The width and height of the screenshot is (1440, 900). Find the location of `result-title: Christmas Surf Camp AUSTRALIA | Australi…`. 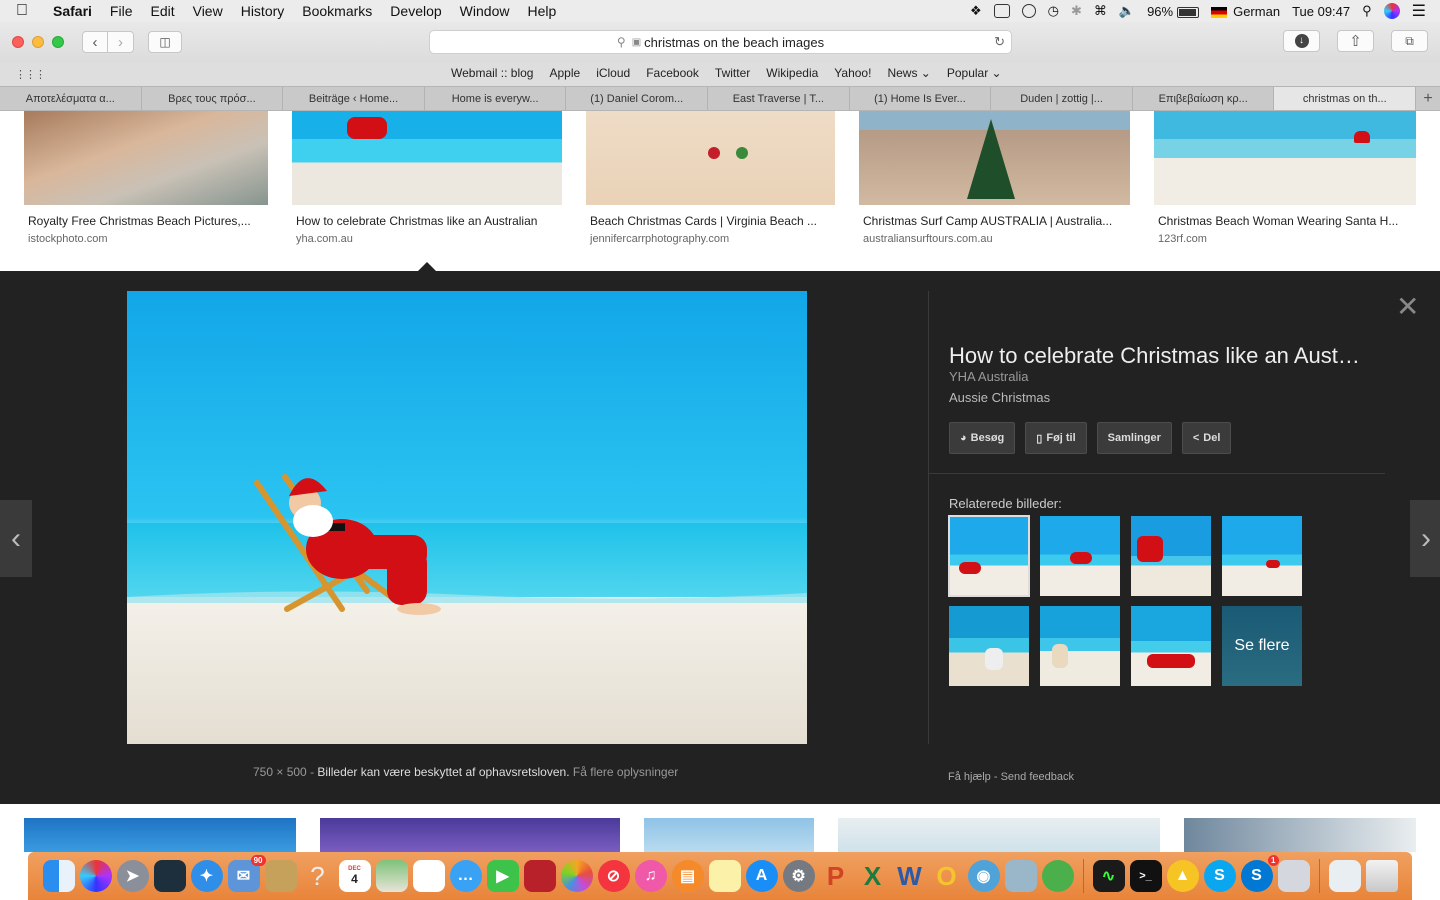

result-title: Christmas Surf Camp AUSTRALIA | Australi… is located at coordinates (996, 221).